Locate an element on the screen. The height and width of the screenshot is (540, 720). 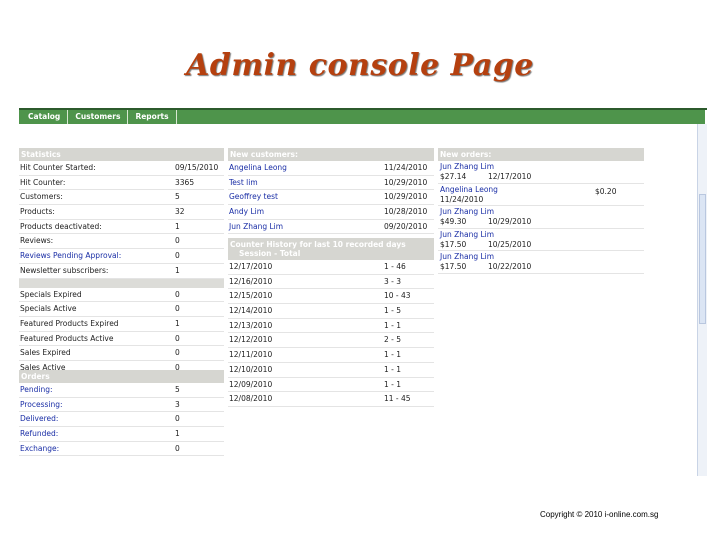
statistics-row-label: Products deactivated: is located at coordinates (61, 226).